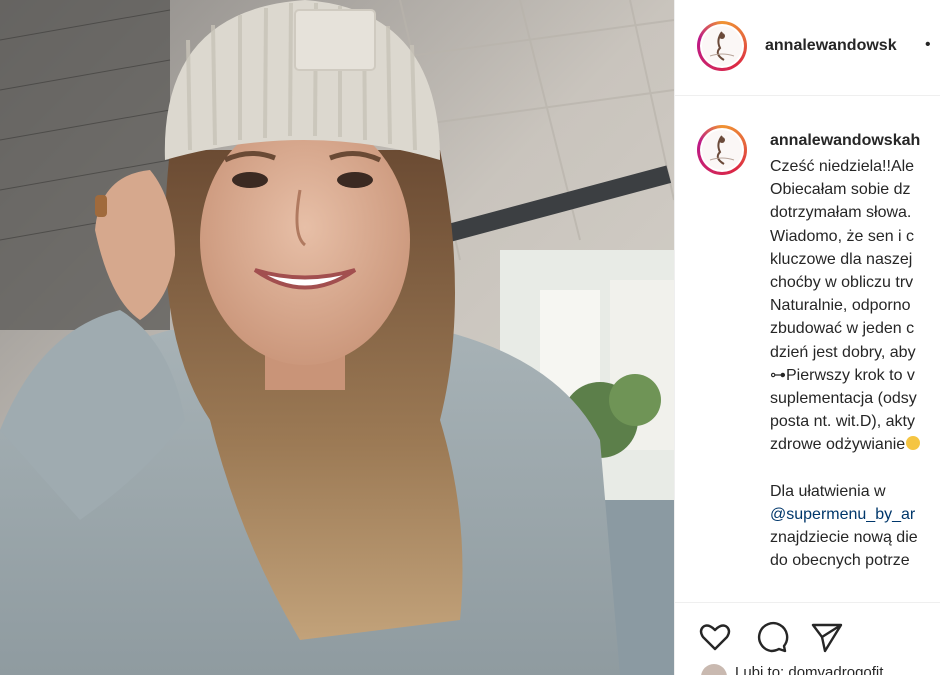  Describe the element at coordinates (855, 444) in the screenshot. I see `caption-line-emoji: zdrowe odżywianie` at that location.